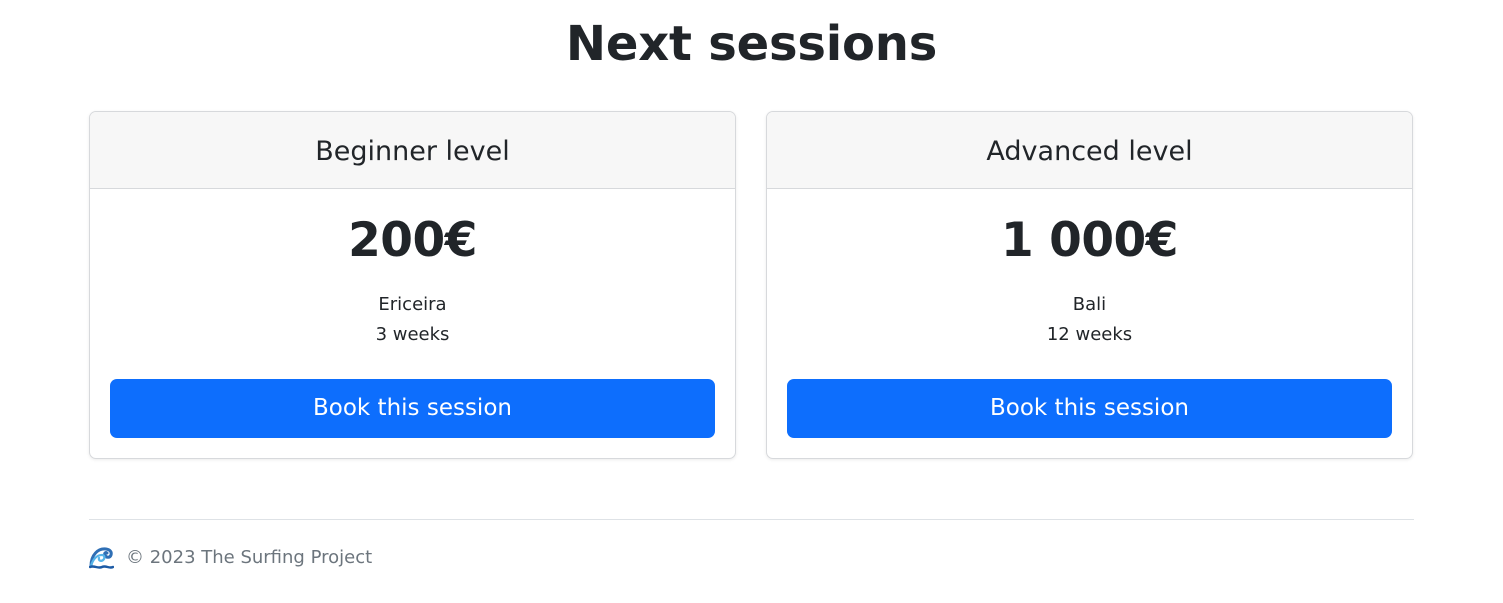  Describe the element at coordinates (1089, 240) in the screenshot. I see `session-price: 1 000€` at that location.